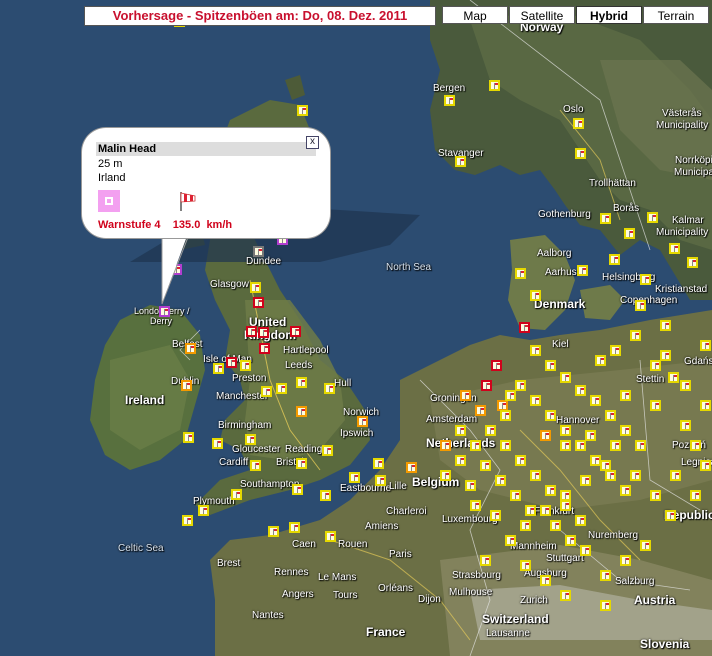 This screenshot has width=712, height=656. Describe the element at coordinates (312, 142) in the screenshot. I see `close-icon: x` at that location.